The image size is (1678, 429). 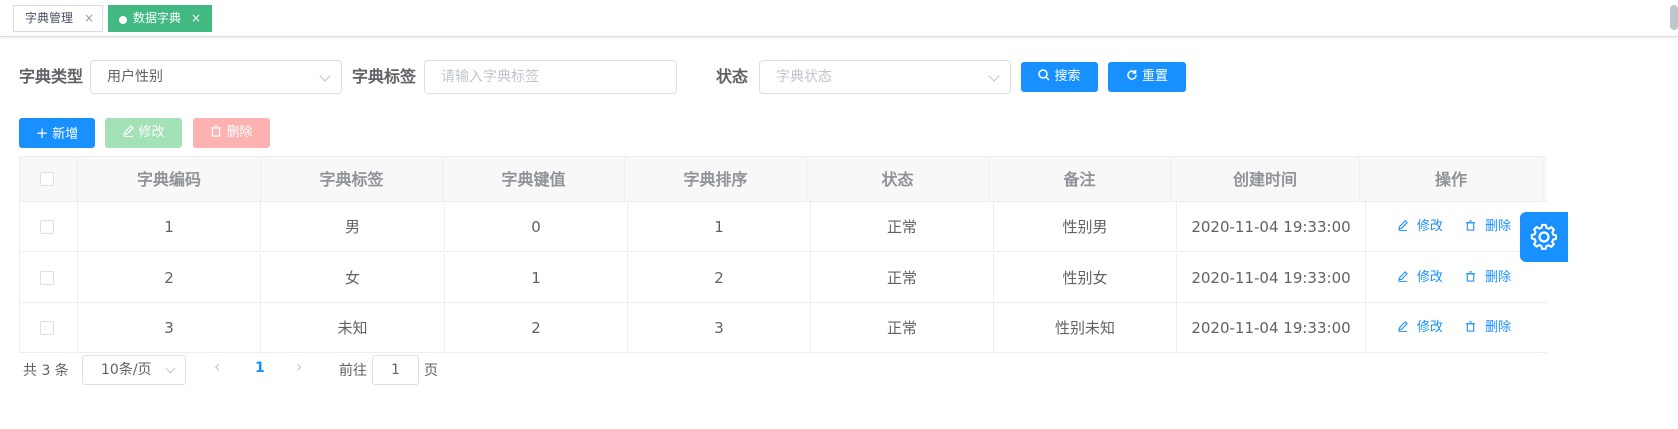 I want to click on cell-dict-value: 1, so click(x=536, y=277).